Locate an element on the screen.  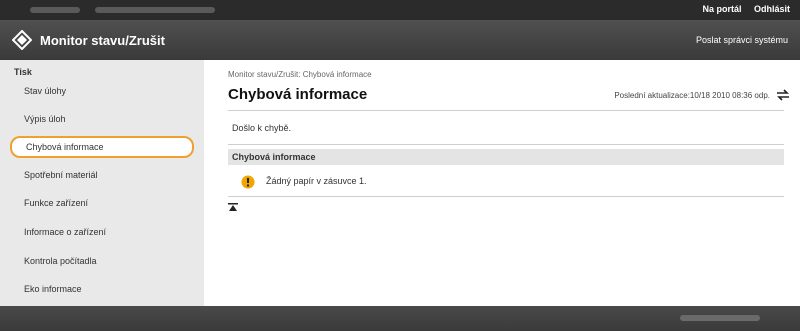
warning-icon is located at coordinates (248, 182).